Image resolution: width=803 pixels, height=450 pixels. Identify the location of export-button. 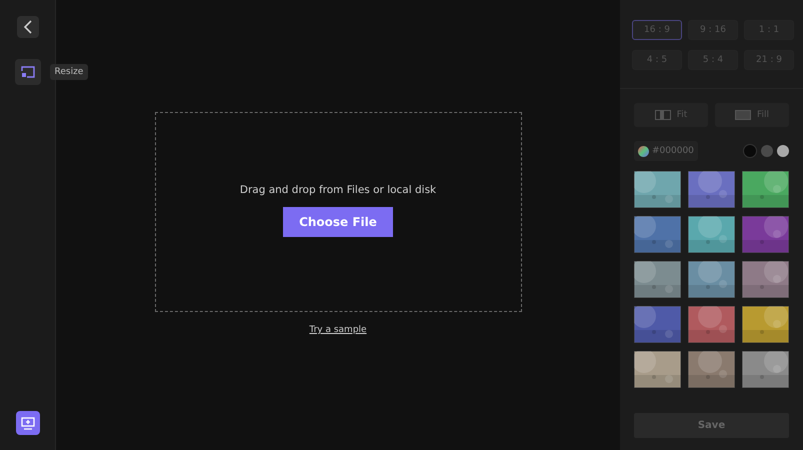
(28, 423).